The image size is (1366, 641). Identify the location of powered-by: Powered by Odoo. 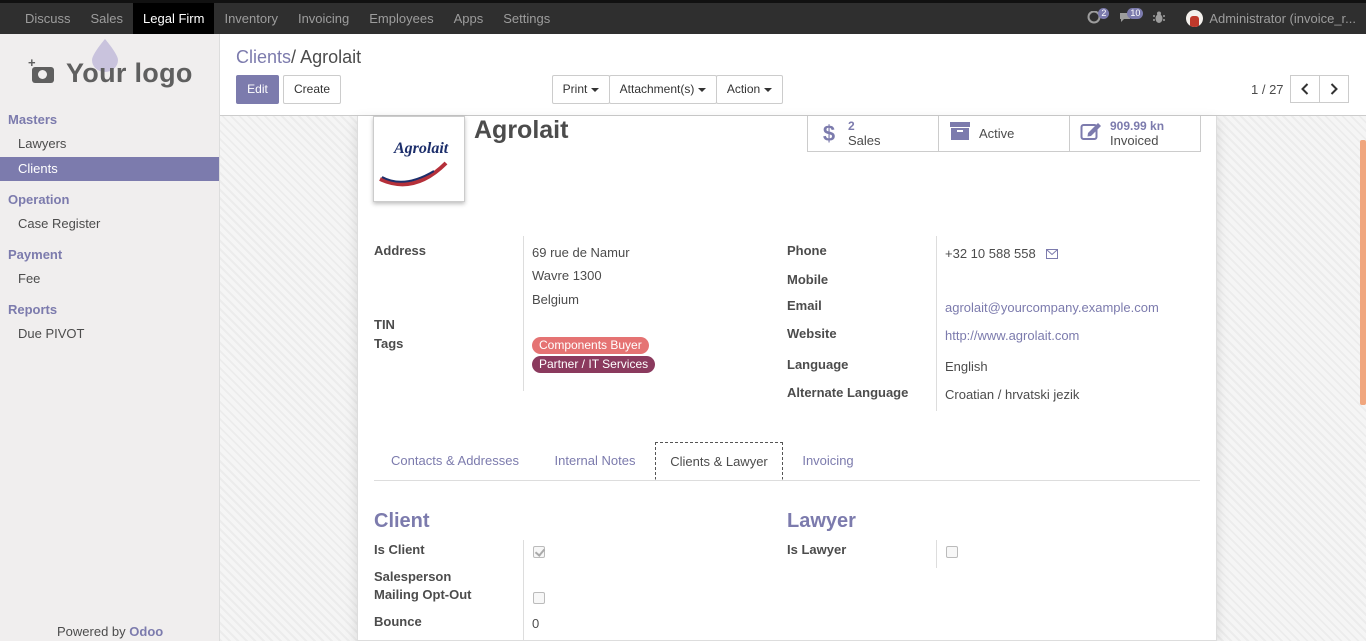
(110, 631).